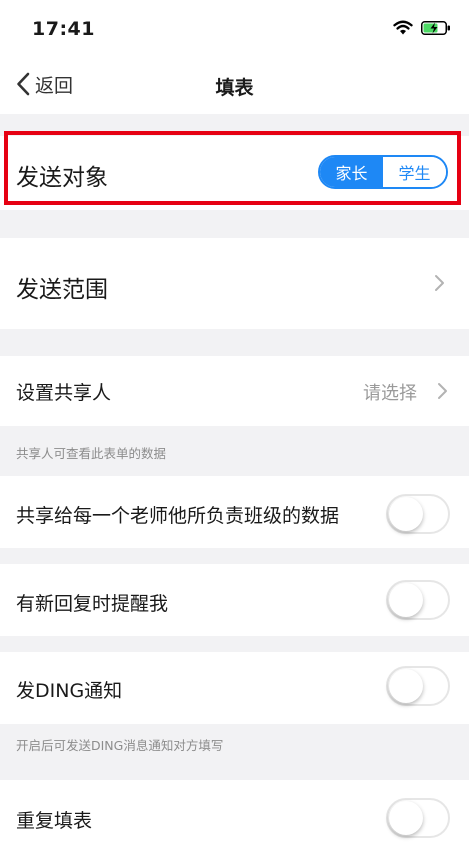  Describe the element at coordinates (69, 691) in the screenshot. I see `toggle-label-ding: 发DING通知` at that location.